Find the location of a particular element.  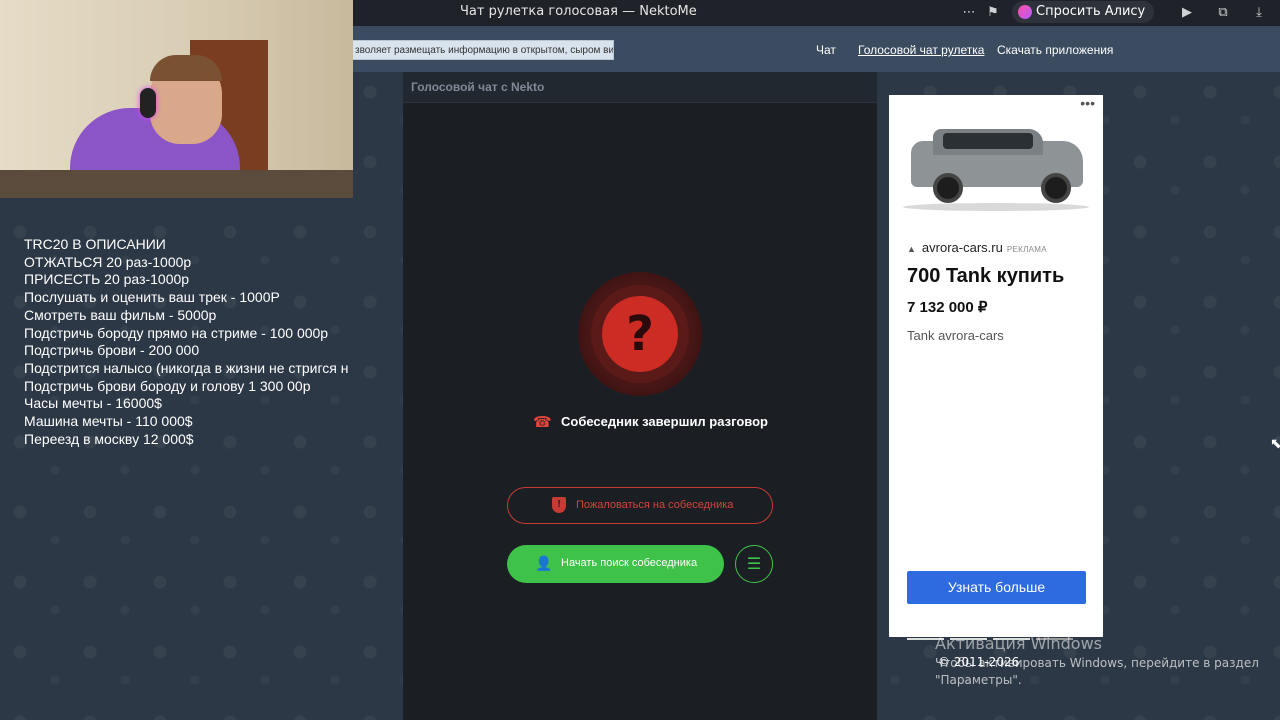

donation-line: TRC20 В ОПИСАНИИ is located at coordinates (95, 244).